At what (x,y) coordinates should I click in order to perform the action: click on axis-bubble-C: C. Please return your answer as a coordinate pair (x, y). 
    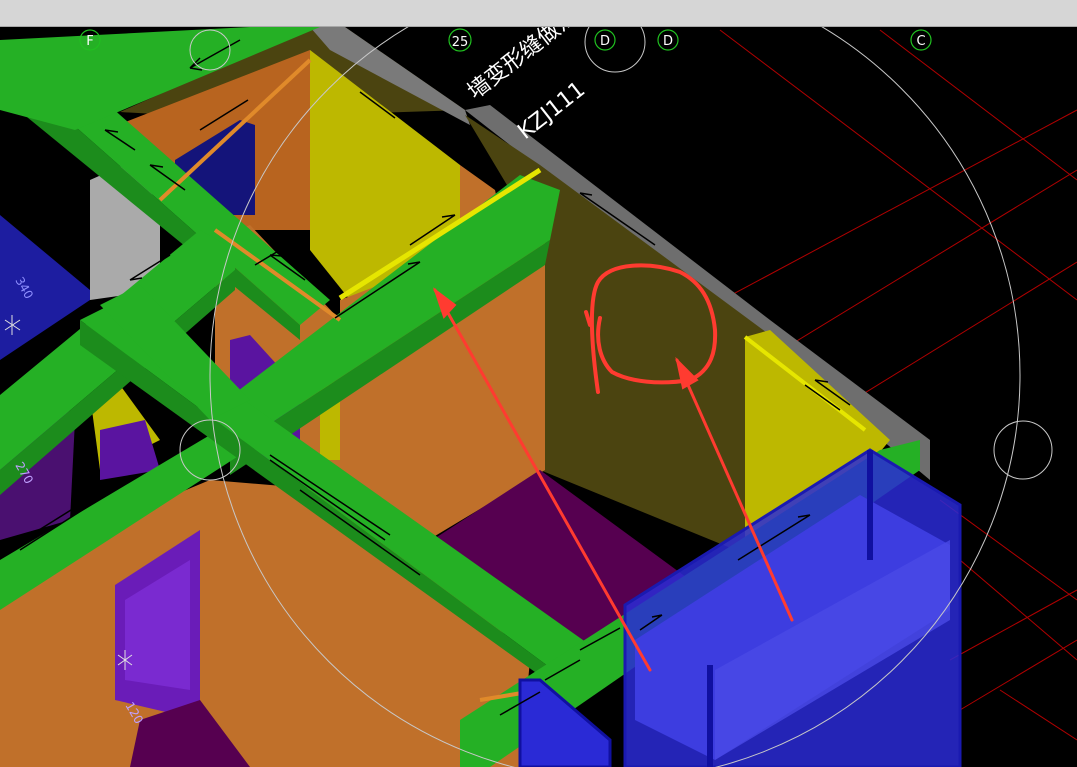
    Looking at the image, I should click on (921, 40).